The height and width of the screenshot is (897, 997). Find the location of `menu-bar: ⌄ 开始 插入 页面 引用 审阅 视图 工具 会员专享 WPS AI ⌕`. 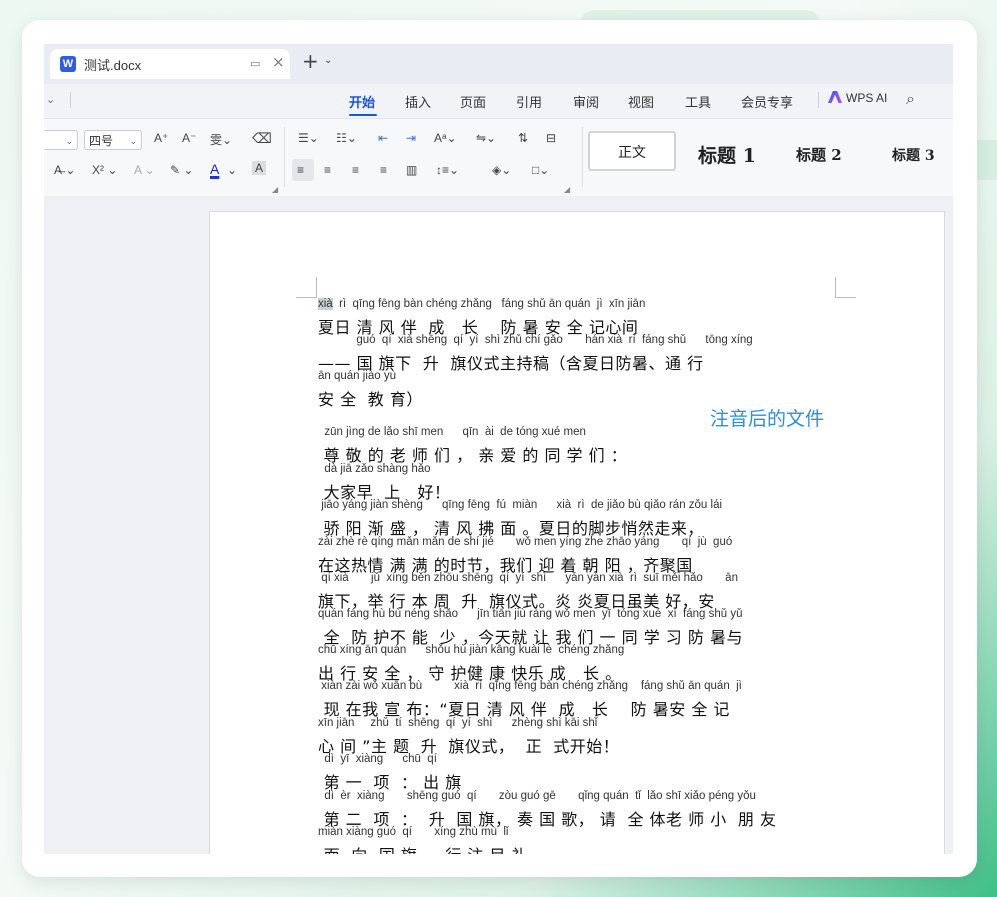

menu-bar: ⌄ 开始 插入 页面 引用 审阅 视图 工具 会员专享 WPS AI ⌕ is located at coordinates (498, 101).